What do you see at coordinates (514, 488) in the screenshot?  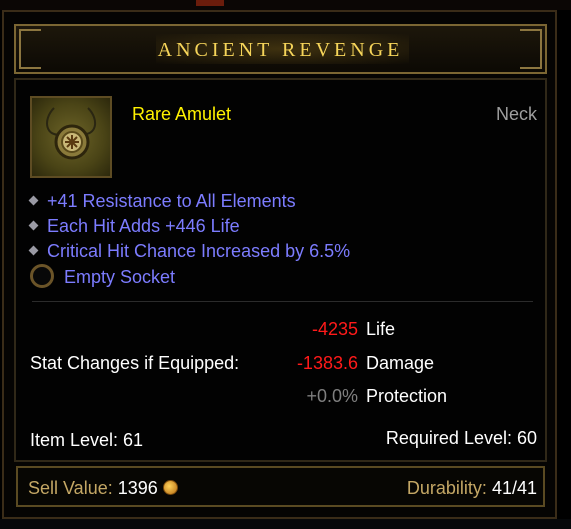 I see `durability-value: 41/41` at bounding box center [514, 488].